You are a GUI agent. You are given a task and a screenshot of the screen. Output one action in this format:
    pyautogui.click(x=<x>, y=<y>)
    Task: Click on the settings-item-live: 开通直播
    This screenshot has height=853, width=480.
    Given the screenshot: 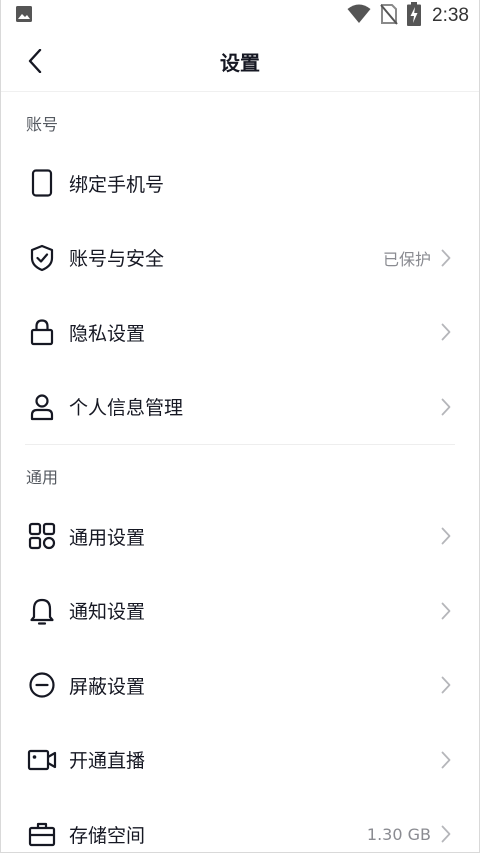 What is the action you would take?
    pyautogui.click(x=240, y=760)
    